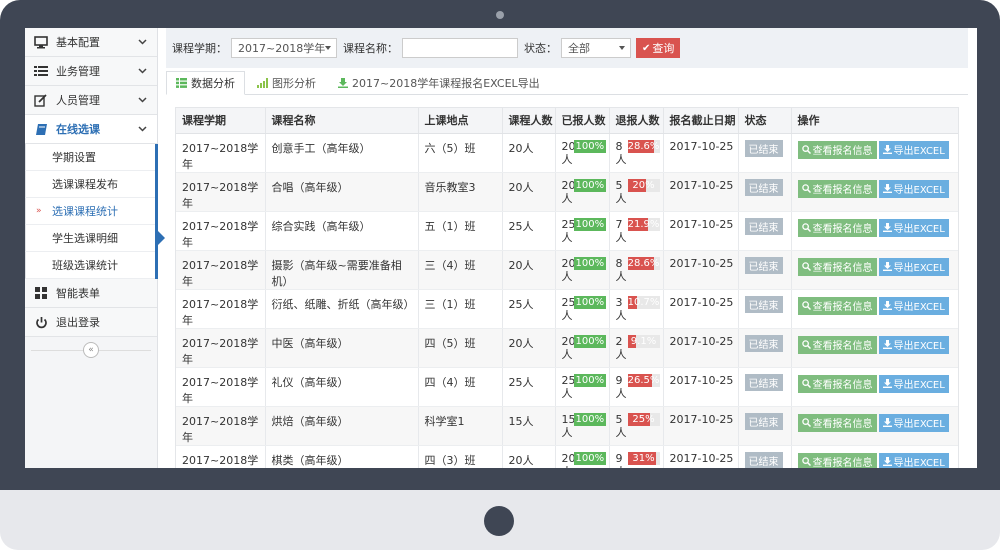 This screenshot has width=1000, height=550. I want to click on tab-data-analysis: 数据分析, so click(205, 83).